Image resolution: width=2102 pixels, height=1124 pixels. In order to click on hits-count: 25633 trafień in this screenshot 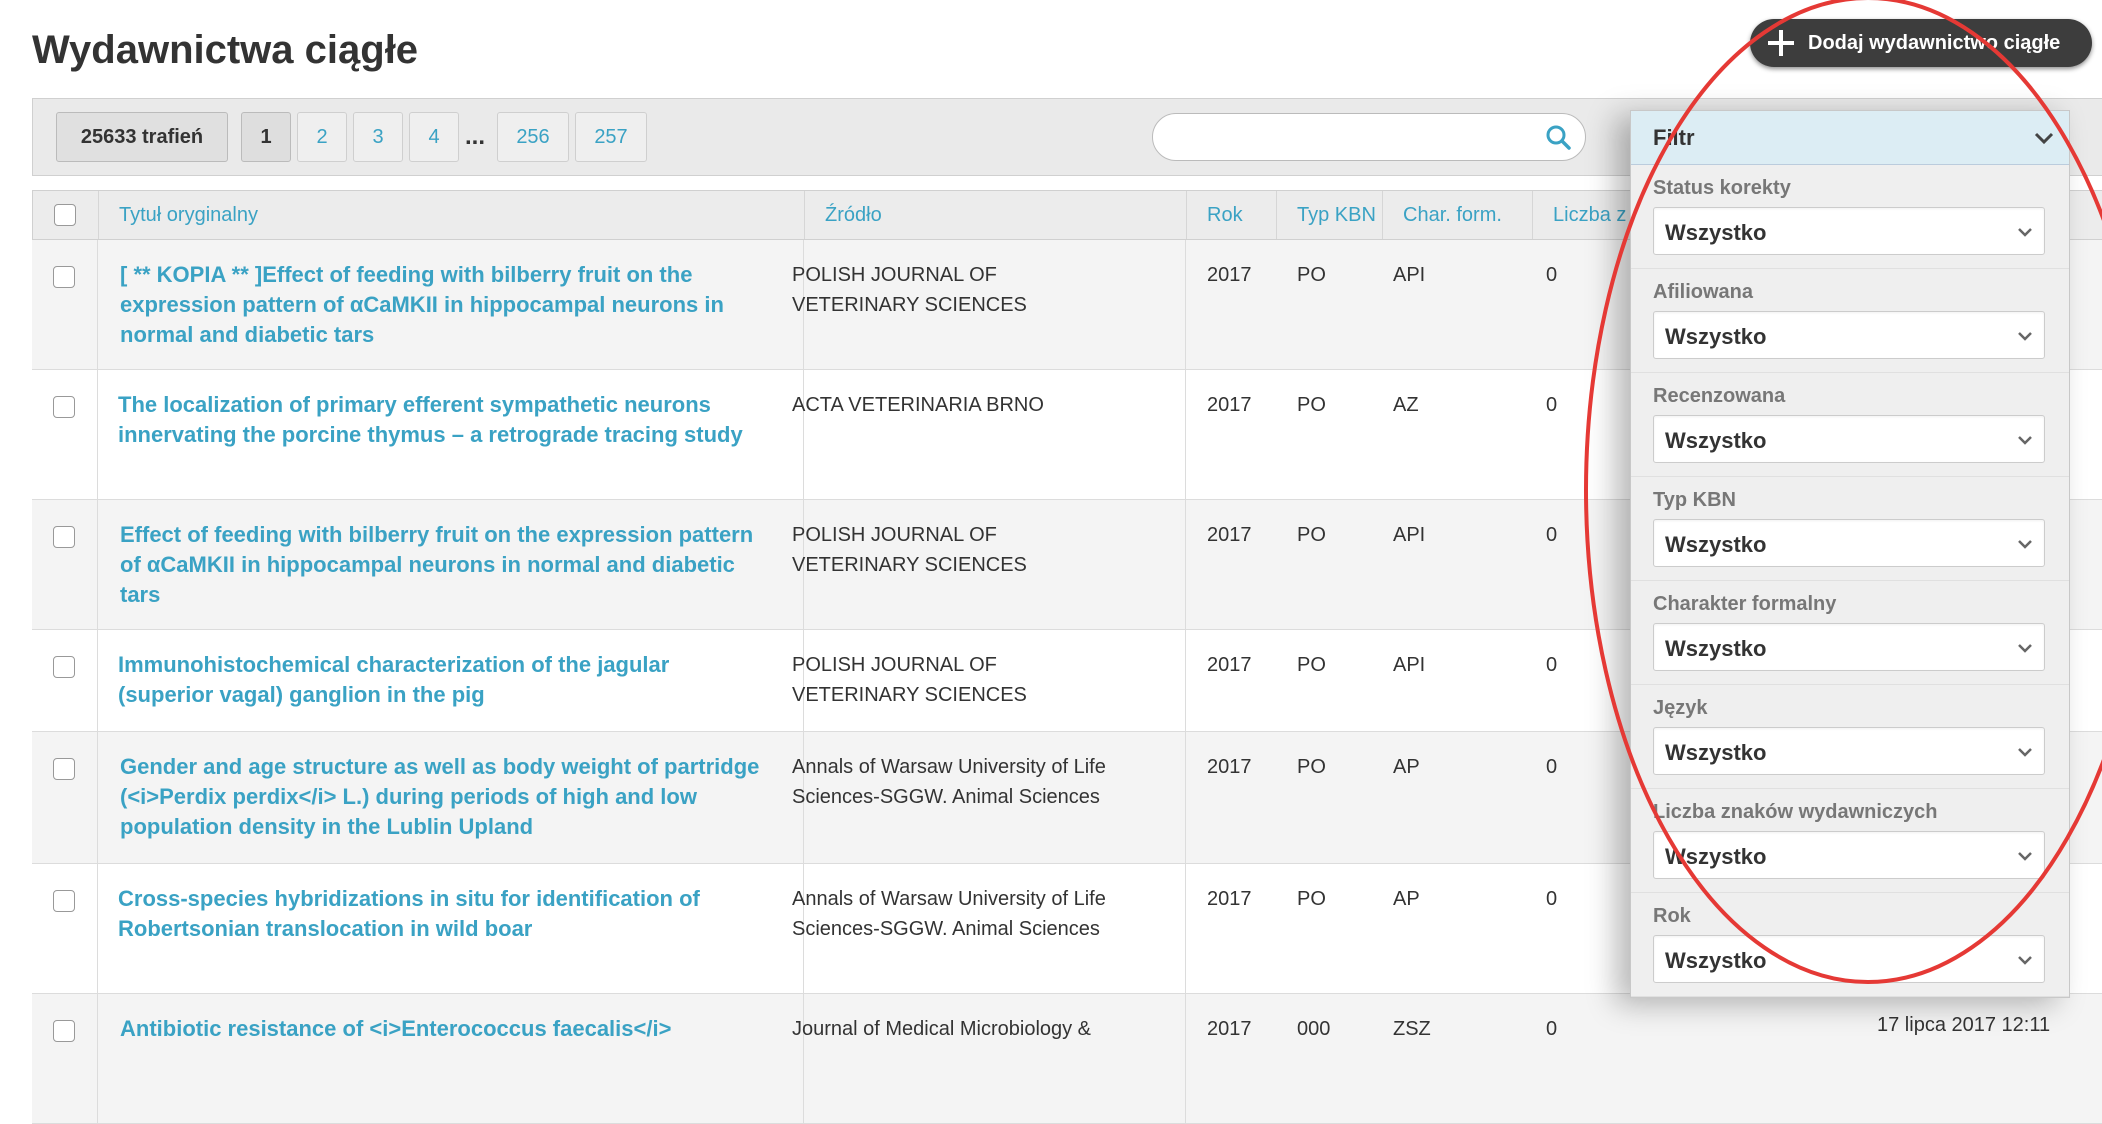, I will do `click(142, 137)`.